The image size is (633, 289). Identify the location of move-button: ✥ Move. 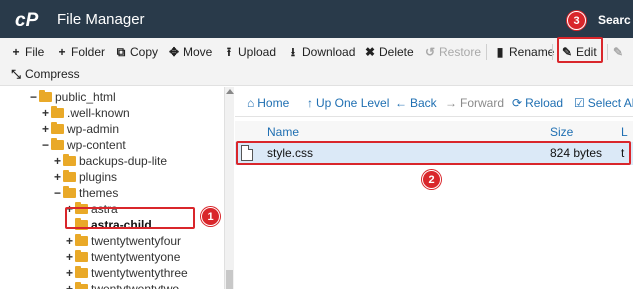
(190, 52).